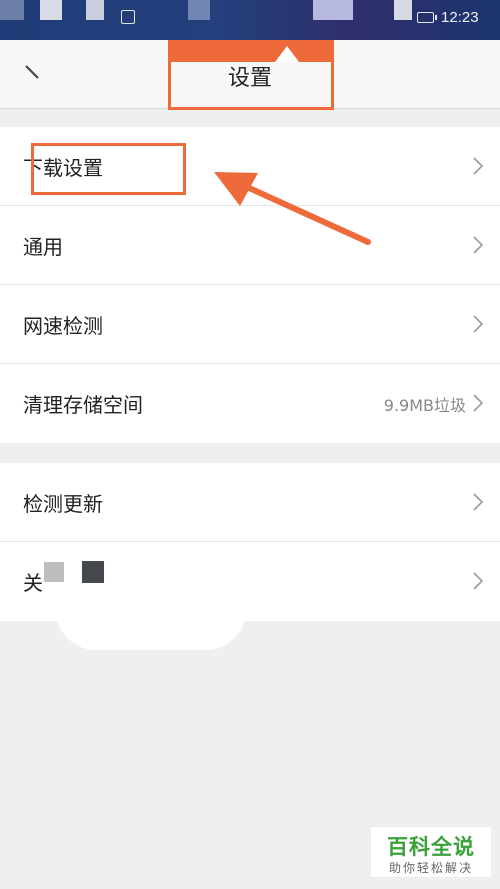 Image resolution: width=500 pixels, height=889 pixels. What do you see at coordinates (108, 169) in the screenshot?
I see `highlight-box` at bounding box center [108, 169].